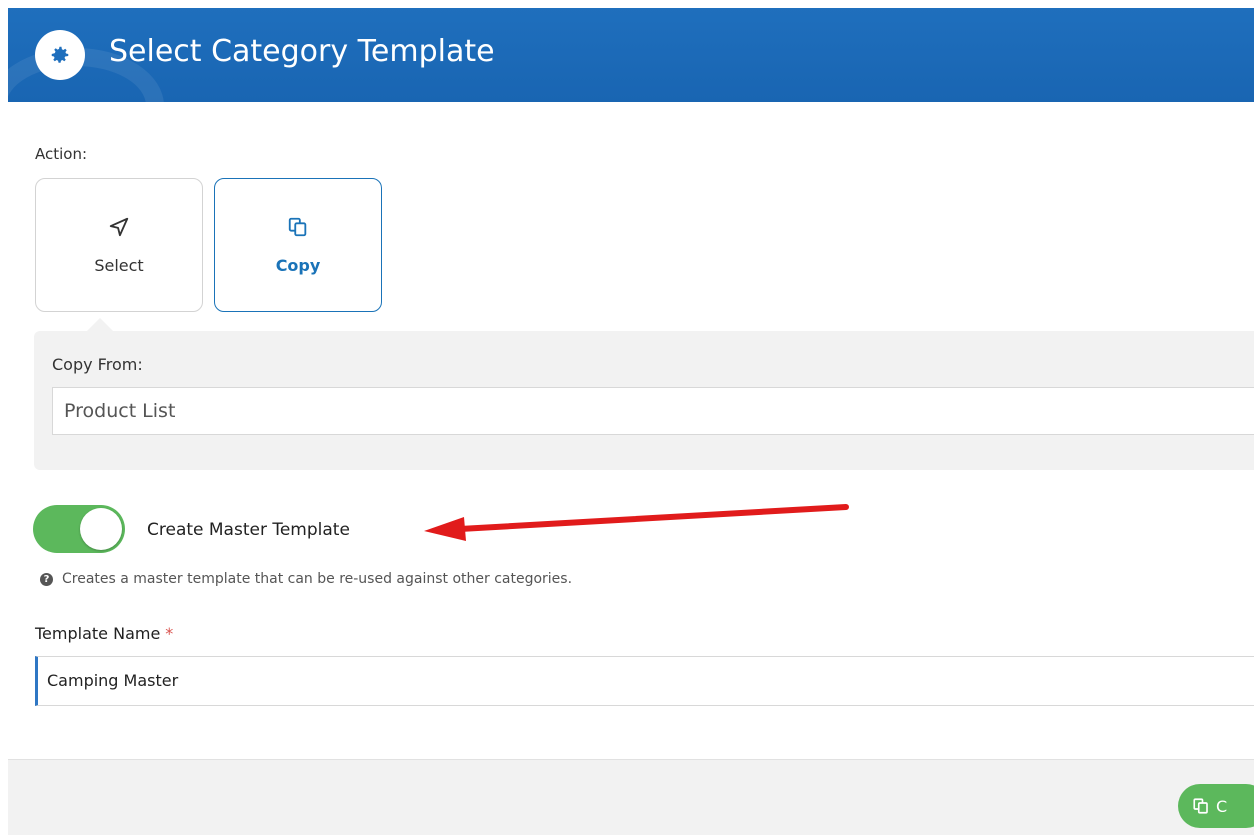 This screenshot has width=1254, height=835. What do you see at coordinates (79, 529) in the screenshot?
I see `master-template-toggle` at bounding box center [79, 529].